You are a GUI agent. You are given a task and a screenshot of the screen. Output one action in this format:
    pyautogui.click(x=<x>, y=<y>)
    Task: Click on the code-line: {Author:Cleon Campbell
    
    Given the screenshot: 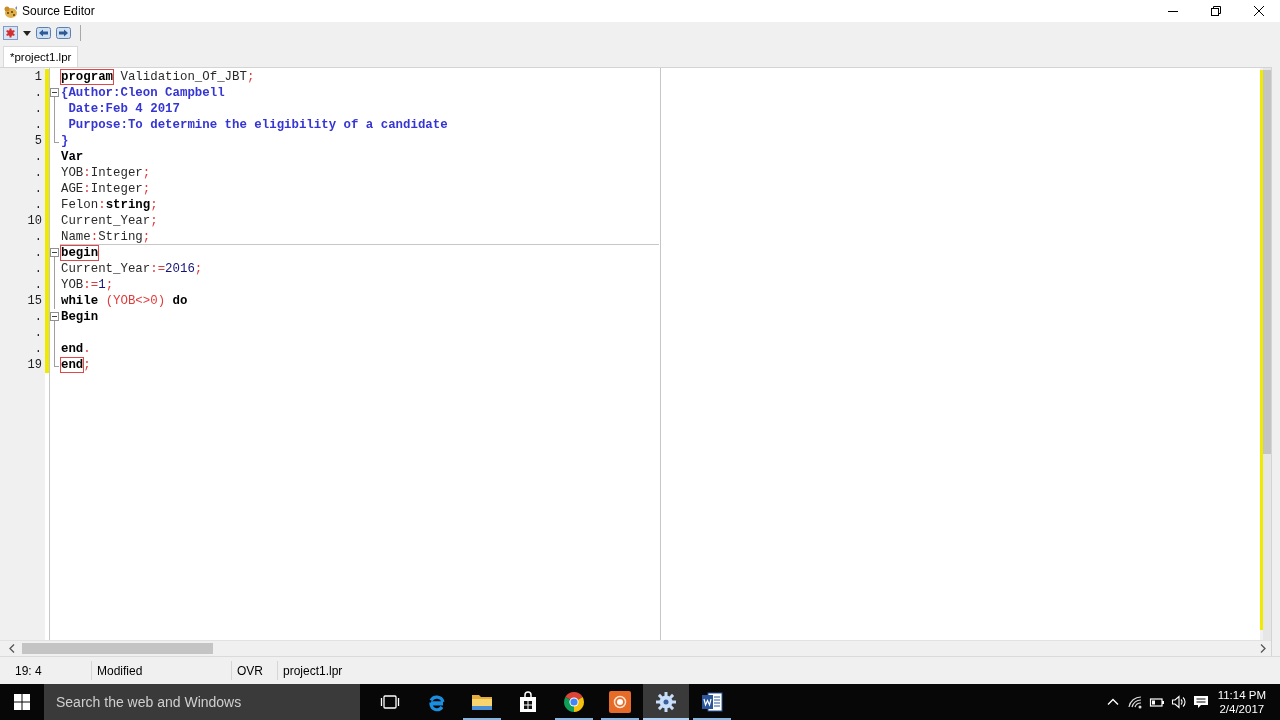 What is the action you would take?
    pyautogui.click(x=143, y=92)
    